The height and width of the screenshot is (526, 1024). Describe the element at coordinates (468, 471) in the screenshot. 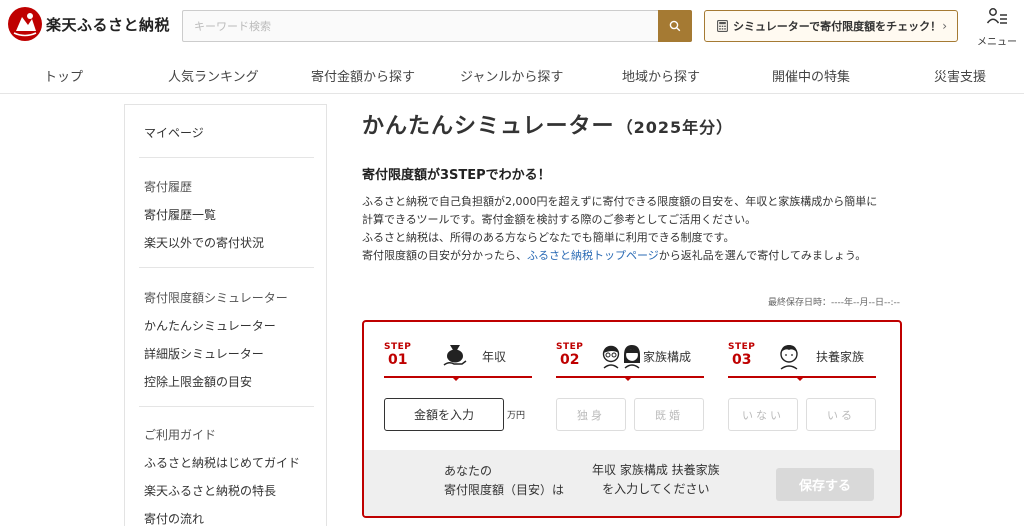

I see `result-label-line-1: あなたの` at that location.